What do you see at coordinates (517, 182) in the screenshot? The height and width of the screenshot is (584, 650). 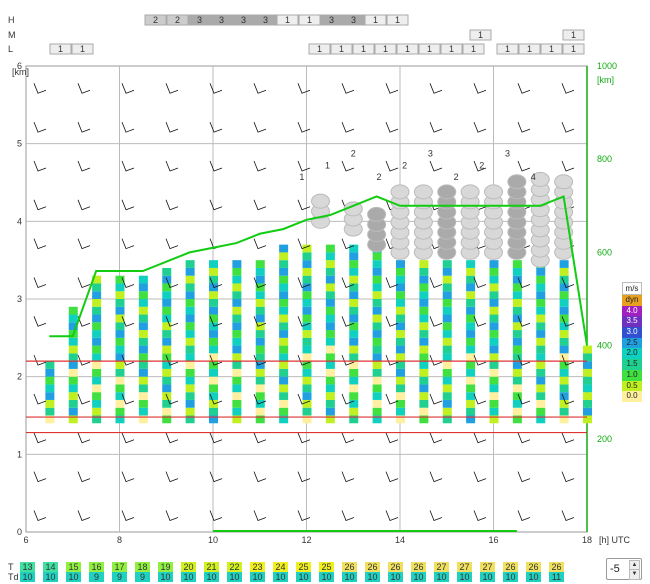 I see `cloud-puff` at bounding box center [517, 182].